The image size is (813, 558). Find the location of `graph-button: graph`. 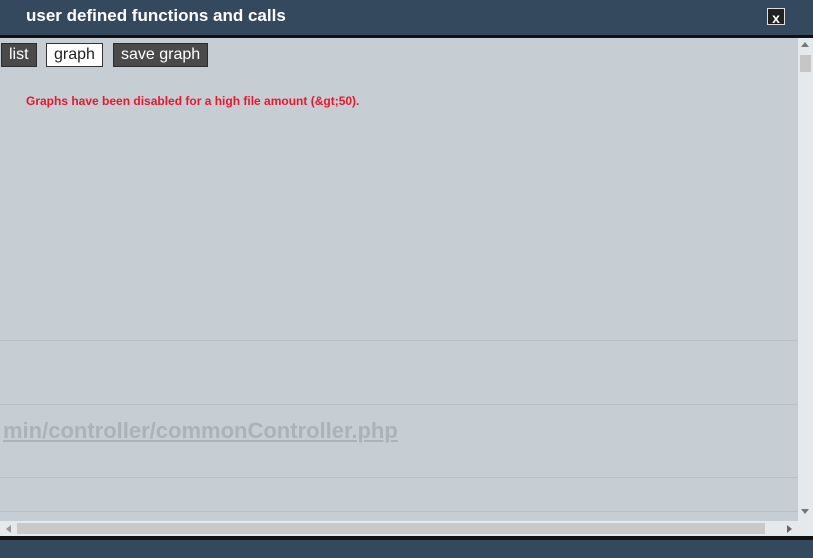

graph-button: graph is located at coordinates (74, 55).